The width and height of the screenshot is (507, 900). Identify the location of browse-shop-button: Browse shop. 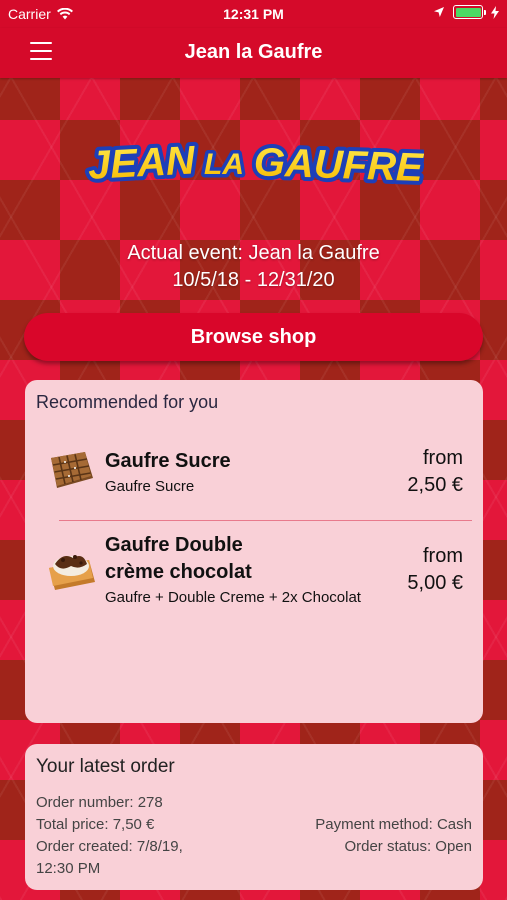
(253, 337).